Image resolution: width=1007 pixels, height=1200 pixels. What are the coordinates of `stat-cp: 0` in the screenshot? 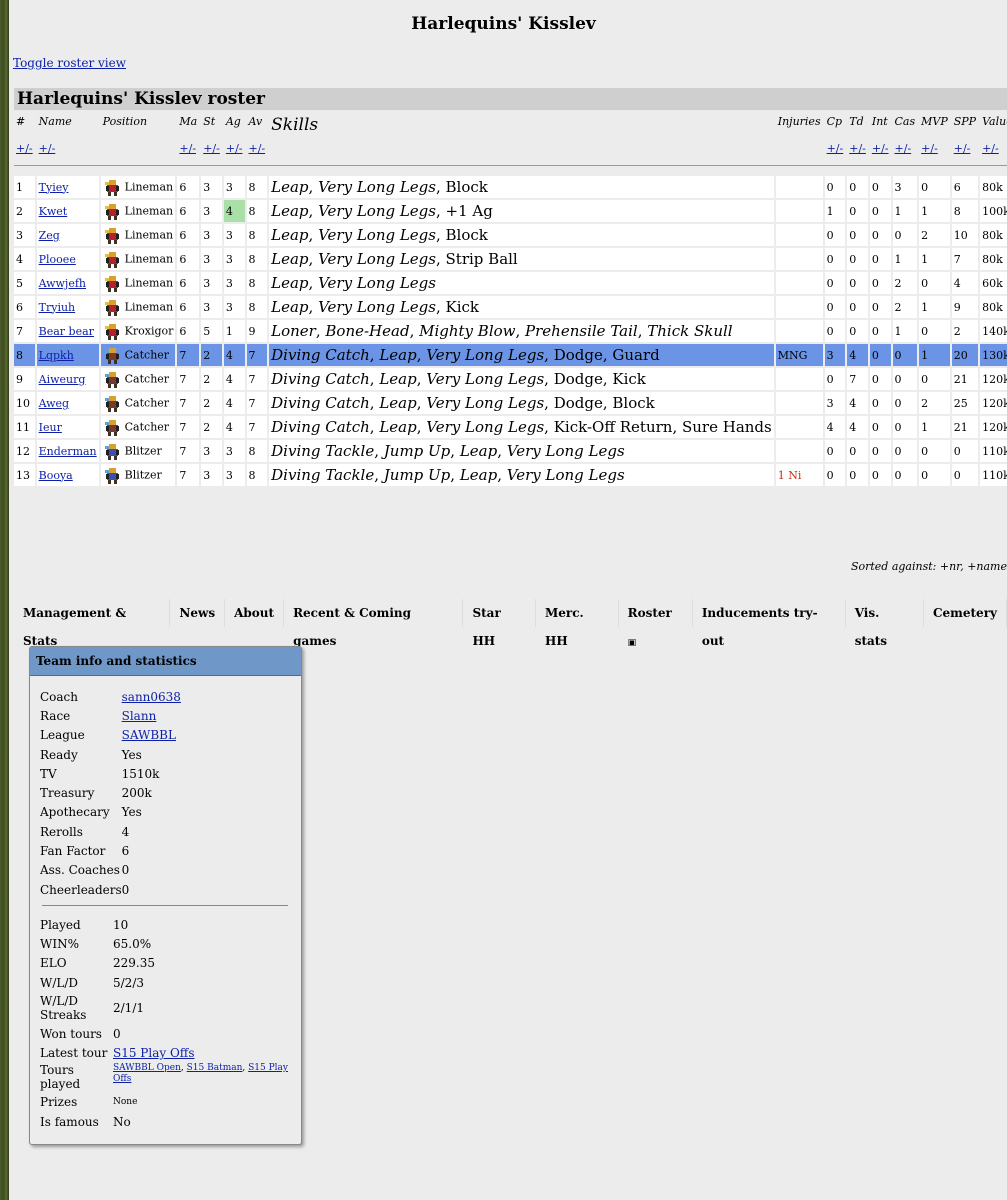 It's located at (835, 187).